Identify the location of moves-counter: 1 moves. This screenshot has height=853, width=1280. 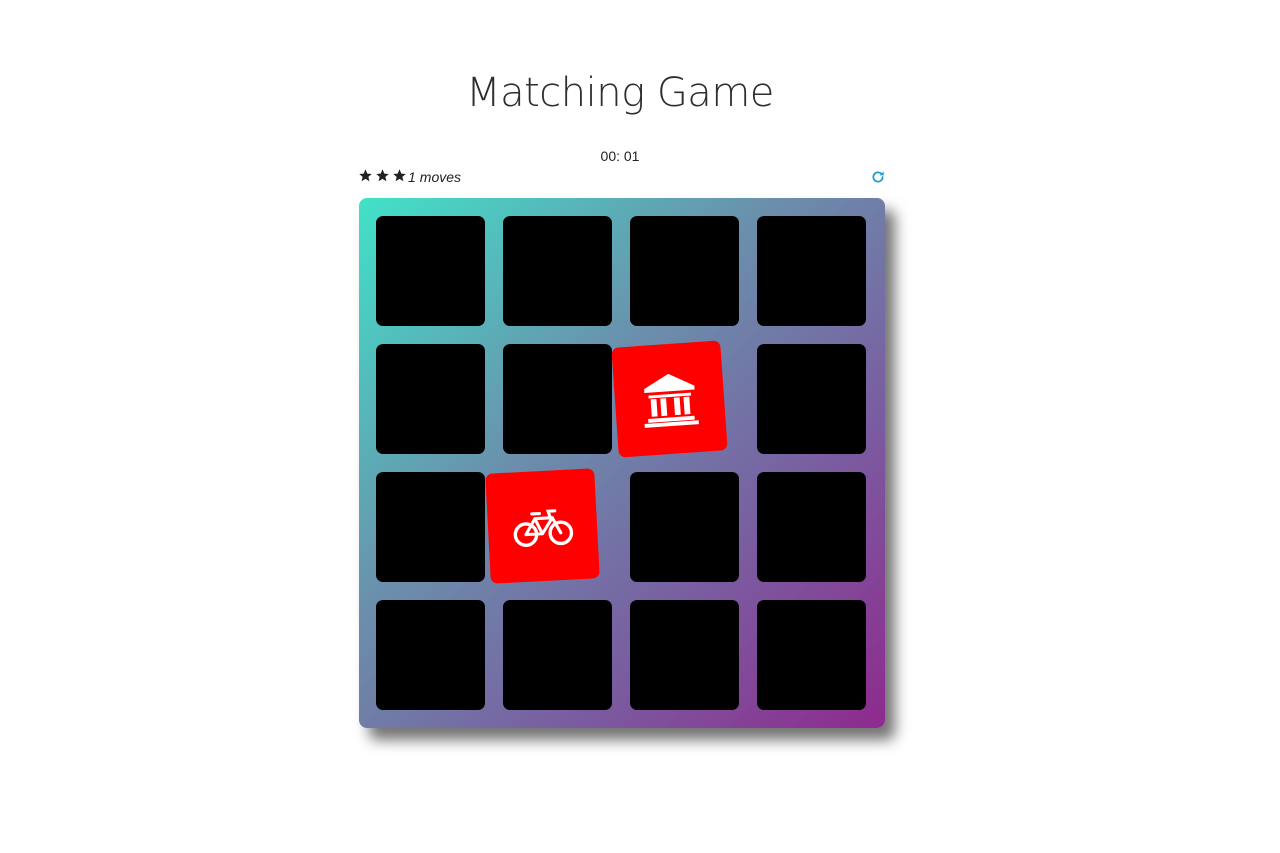
(434, 177).